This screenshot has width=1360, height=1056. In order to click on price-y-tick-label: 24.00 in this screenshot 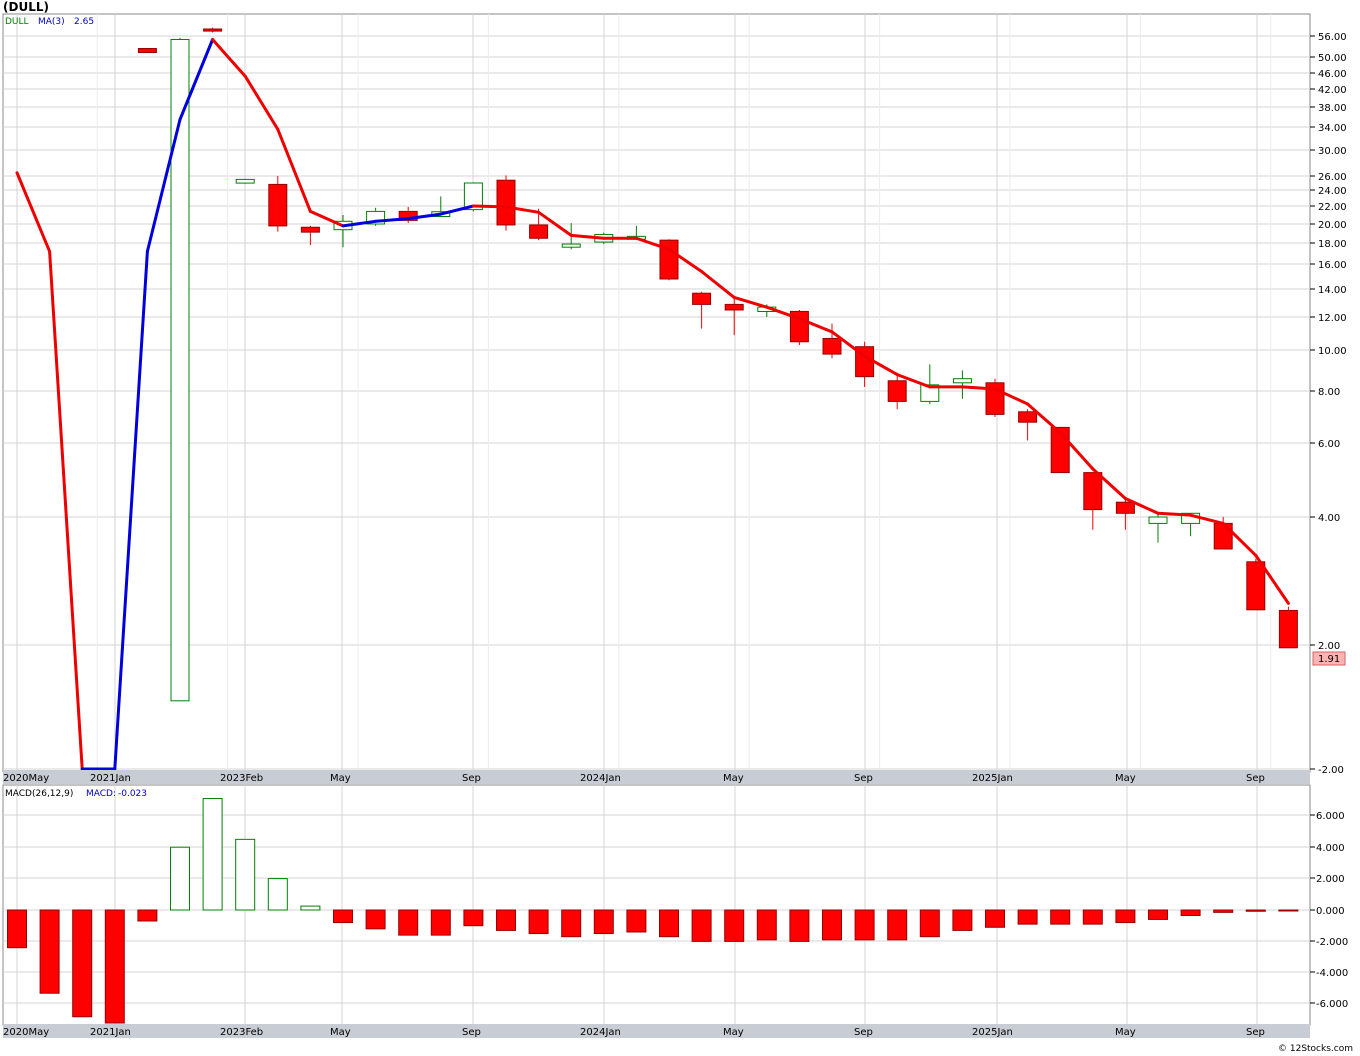, I will do `click(1332, 191)`.